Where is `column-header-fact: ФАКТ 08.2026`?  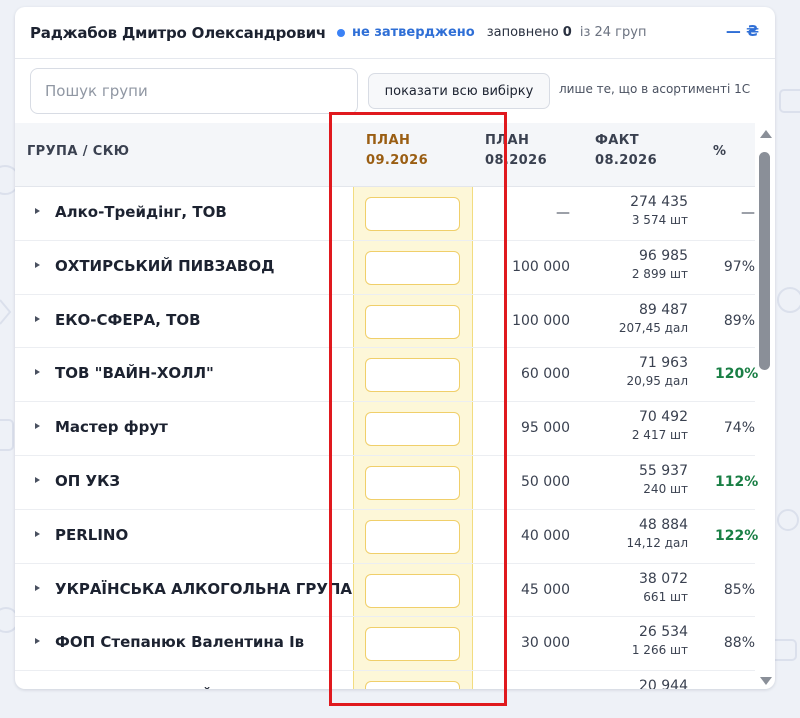
column-header-fact: ФАКТ 08.2026 is located at coordinates (626, 151).